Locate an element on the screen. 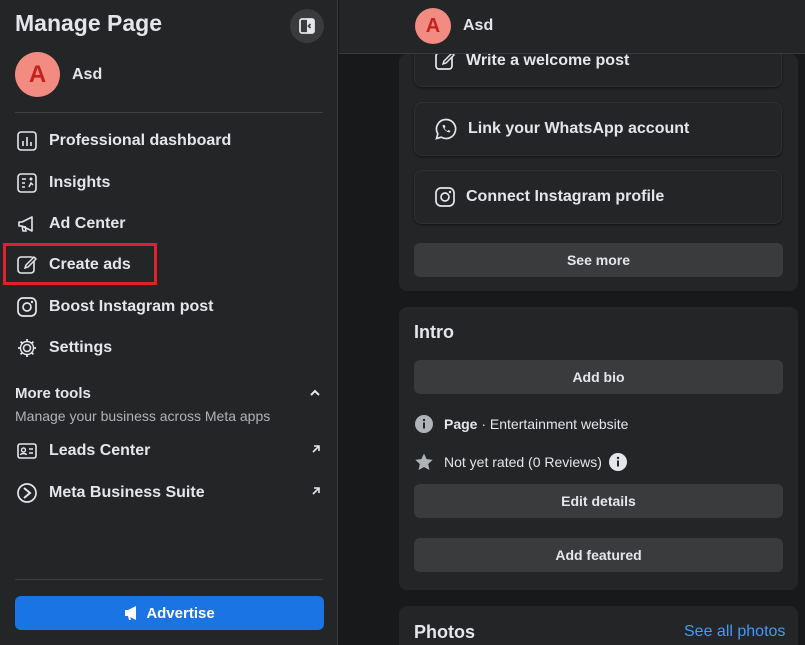  more-tools-subtitle: Manage your business across Meta apps is located at coordinates (143, 416).